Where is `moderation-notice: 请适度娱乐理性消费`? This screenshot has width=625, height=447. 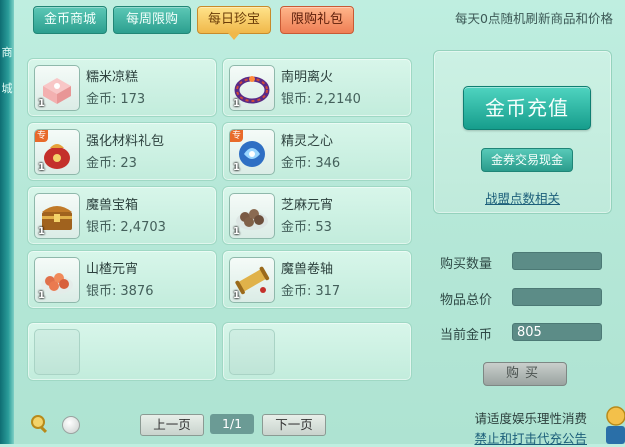 moderation-notice: 请适度娱乐理性消费 is located at coordinates (530, 418).